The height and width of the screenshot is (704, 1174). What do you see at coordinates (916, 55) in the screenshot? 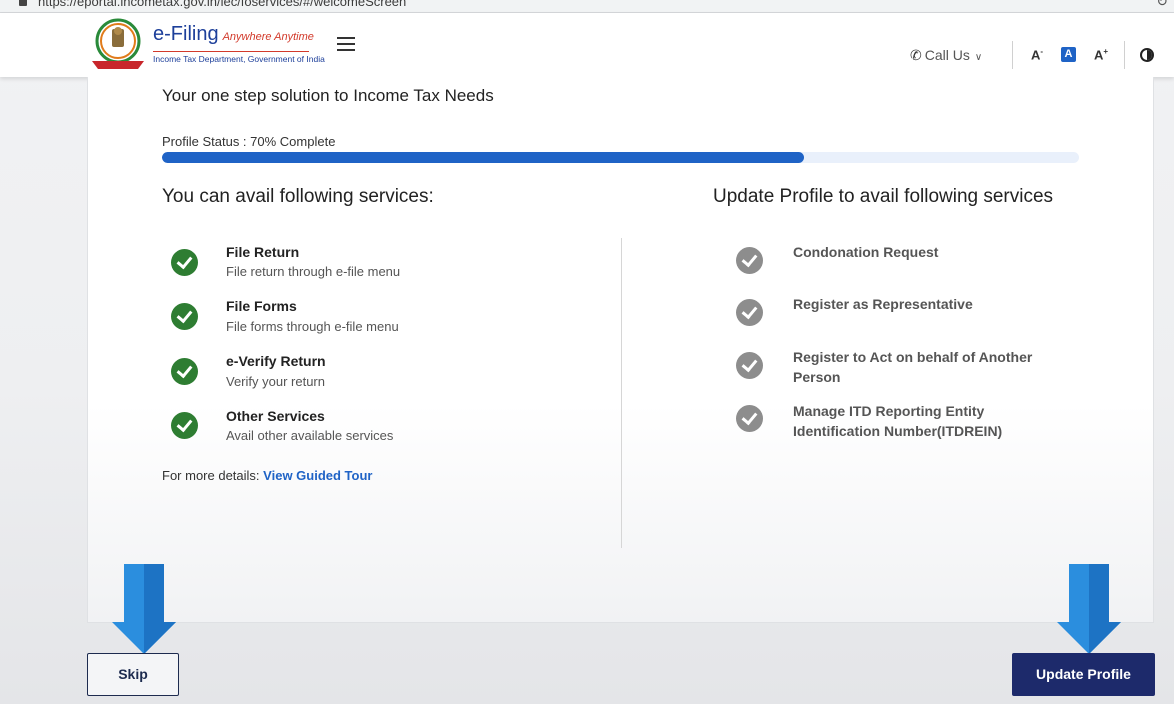
I see `phone-icon: ✆` at bounding box center [916, 55].